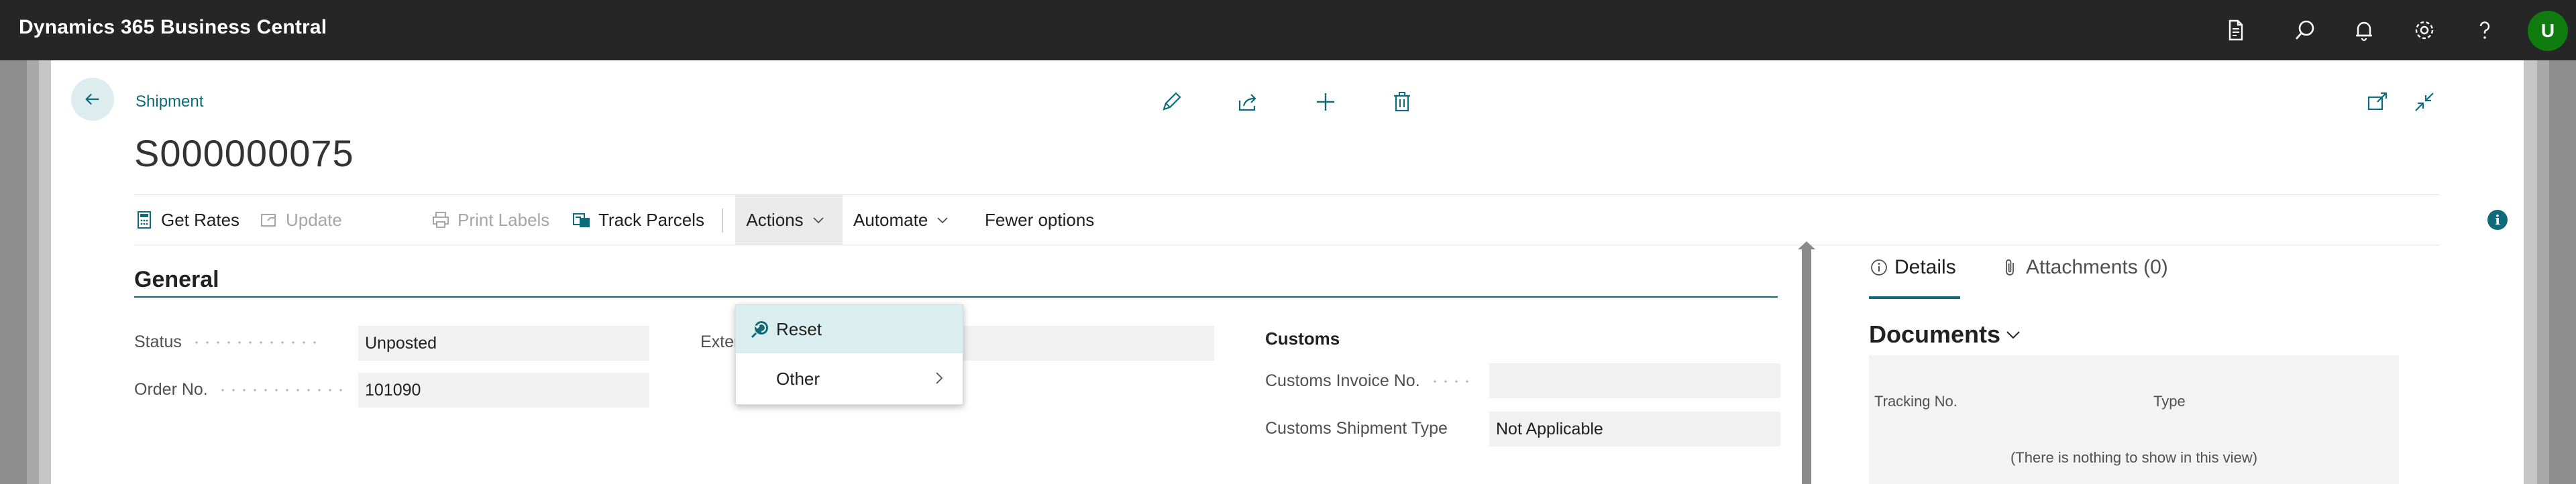 The width and height of the screenshot is (2576, 484). Describe the element at coordinates (1914, 297) in the screenshot. I see `active-tab-indicator` at that location.